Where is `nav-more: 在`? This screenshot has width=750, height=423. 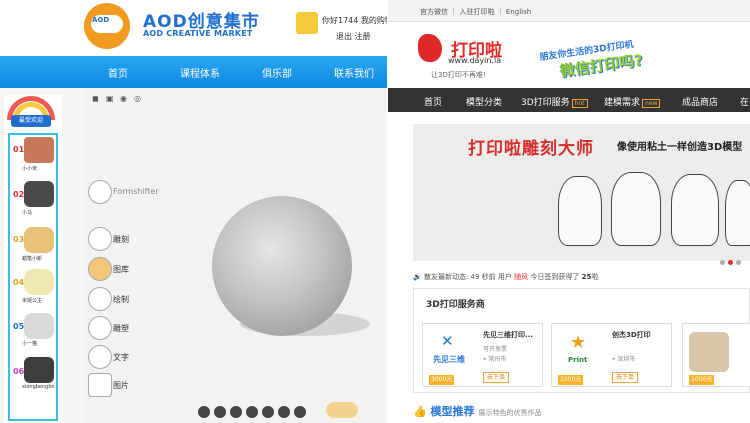 nav-more: 在 is located at coordinates (744, 101).